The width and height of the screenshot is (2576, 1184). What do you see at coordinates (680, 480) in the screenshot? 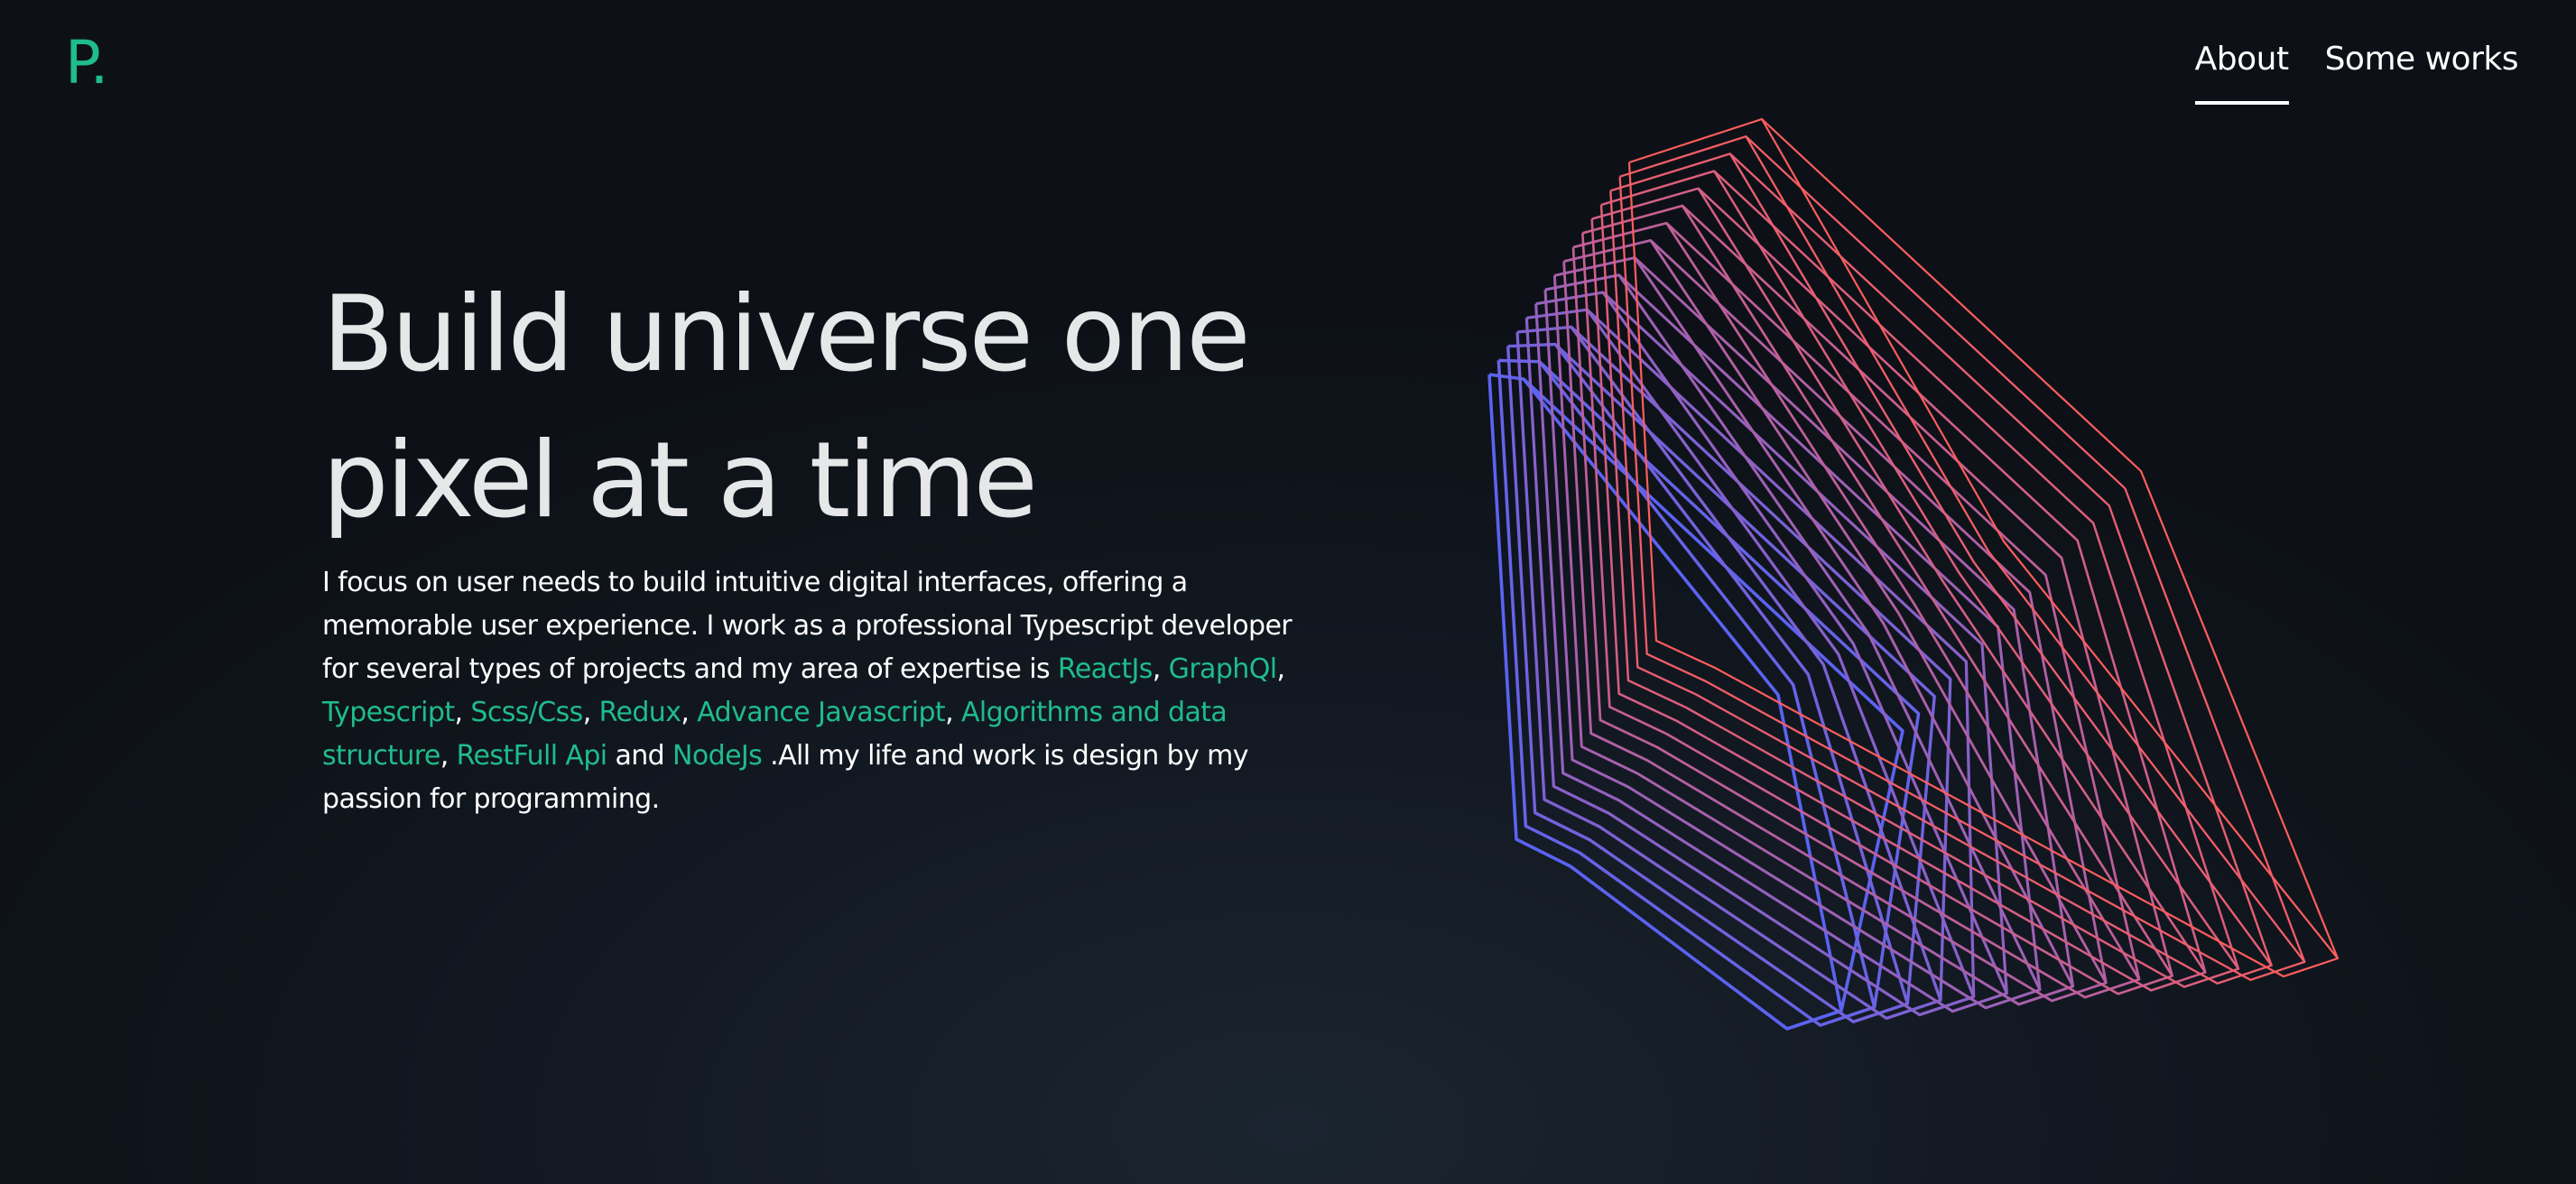
I see `hero-title-line-2: pixel at a time` at bounding box center [680, 480].